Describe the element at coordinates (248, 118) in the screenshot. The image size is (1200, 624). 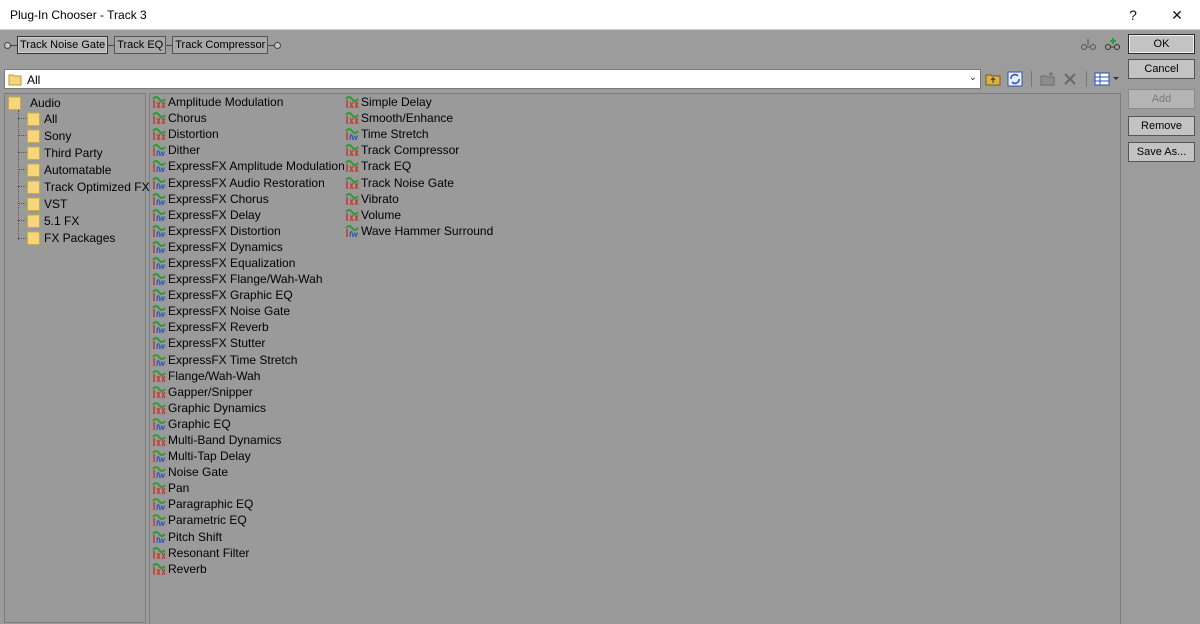
I see `plugin-list-item: Chorus` at that location.